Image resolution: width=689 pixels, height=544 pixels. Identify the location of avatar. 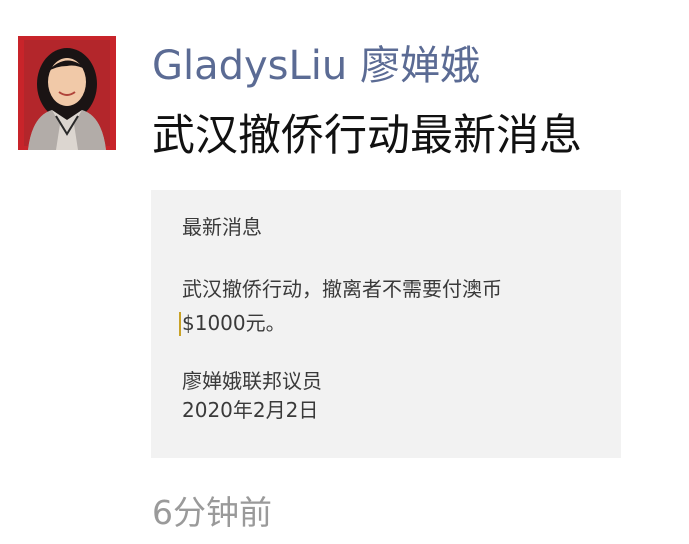
(67, 93).